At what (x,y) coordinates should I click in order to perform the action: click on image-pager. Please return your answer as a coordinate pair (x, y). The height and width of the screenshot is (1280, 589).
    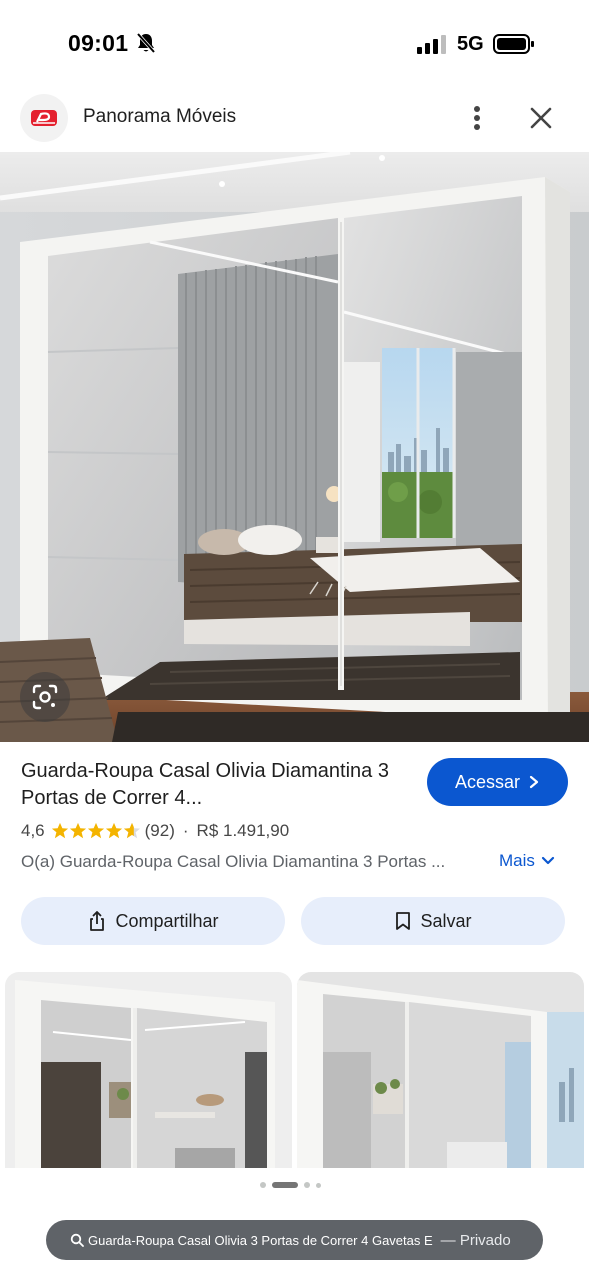
    Looking at the image, I should click on (290, 1185).